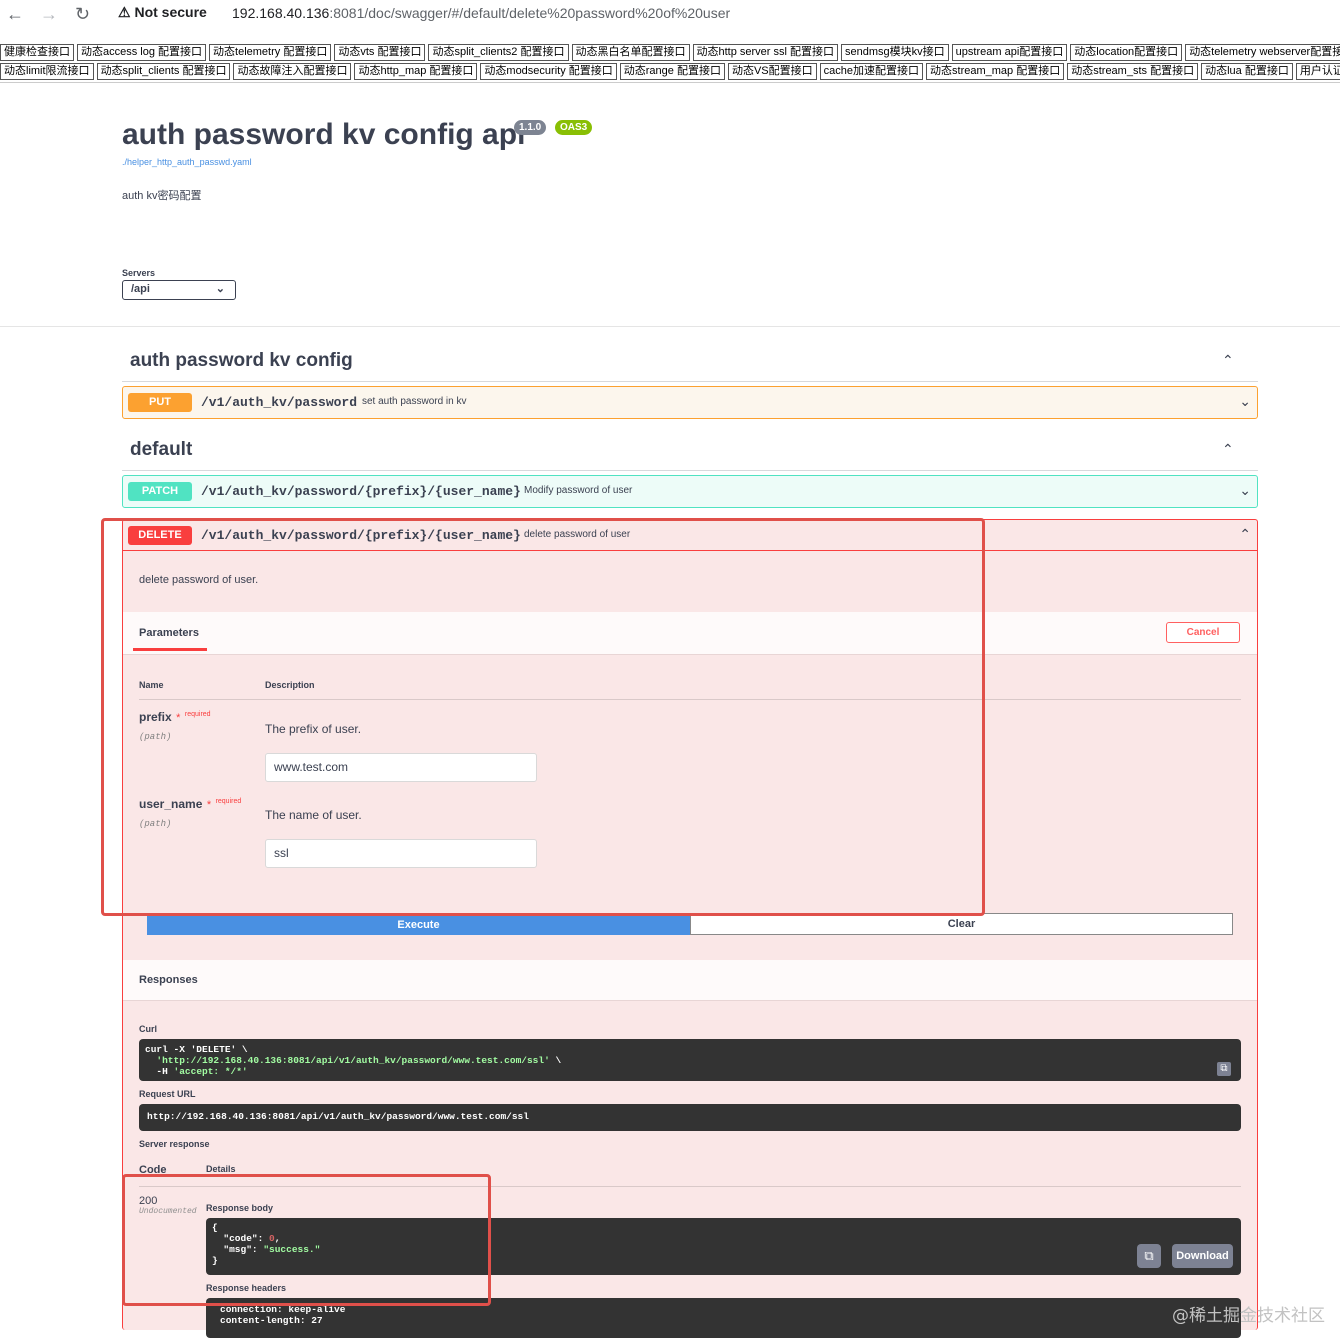 Image resolution: width=1340 pixels, height=1338 pixels. What do you see at coordinates (530, 127) in the screenshot?
I see `version-badge: 1.1.0` at bounding box center [530, 127].